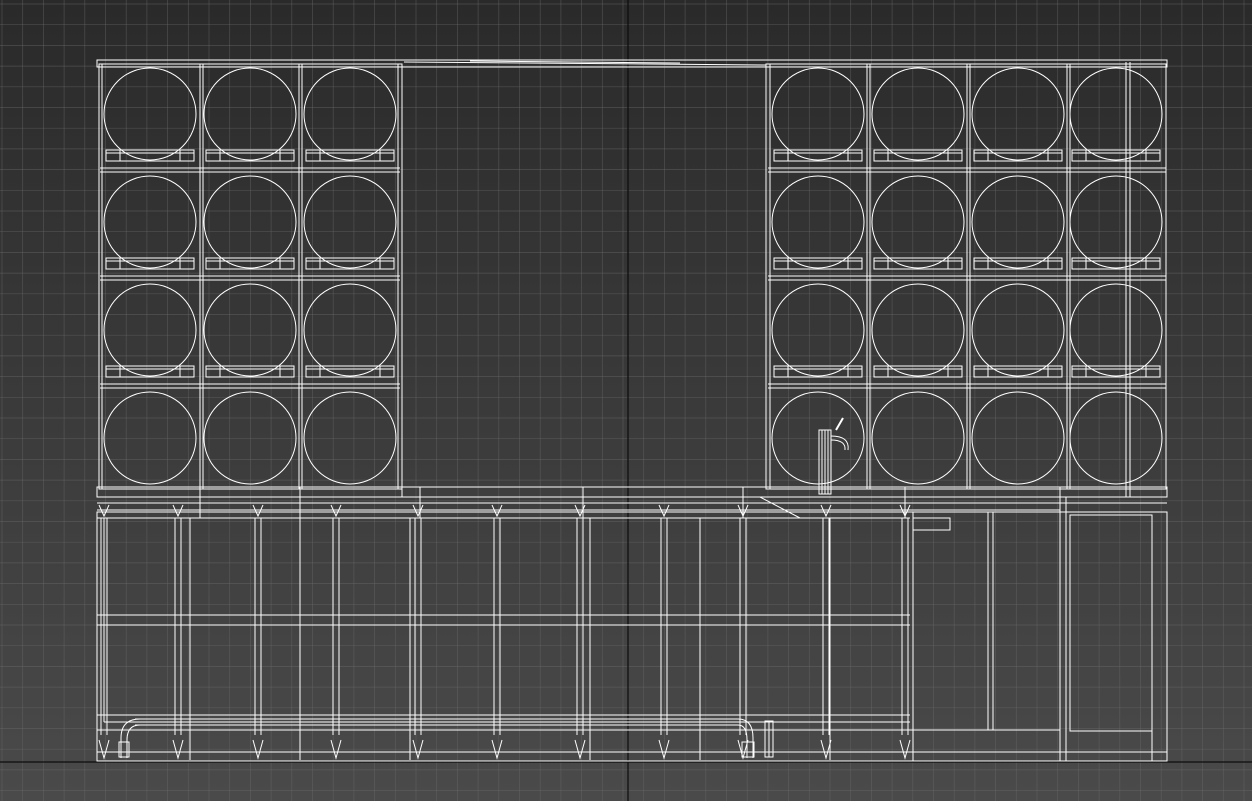  Describe the element at coordinates (632, 502) in the screenshot. I see `counter-top` at that location.